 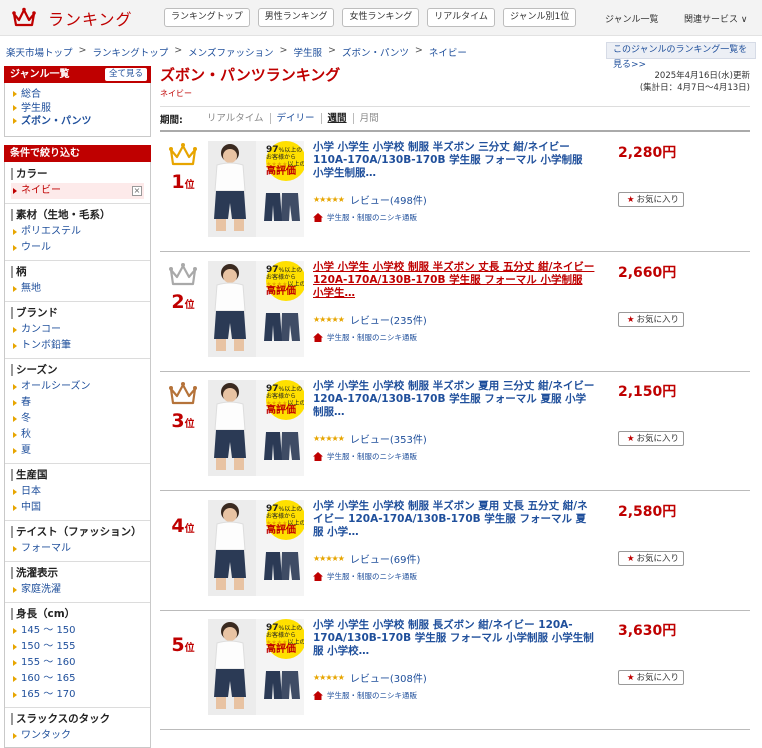 I want to click on review-count-link: レビュー(308件), so click(x=388, y=677).